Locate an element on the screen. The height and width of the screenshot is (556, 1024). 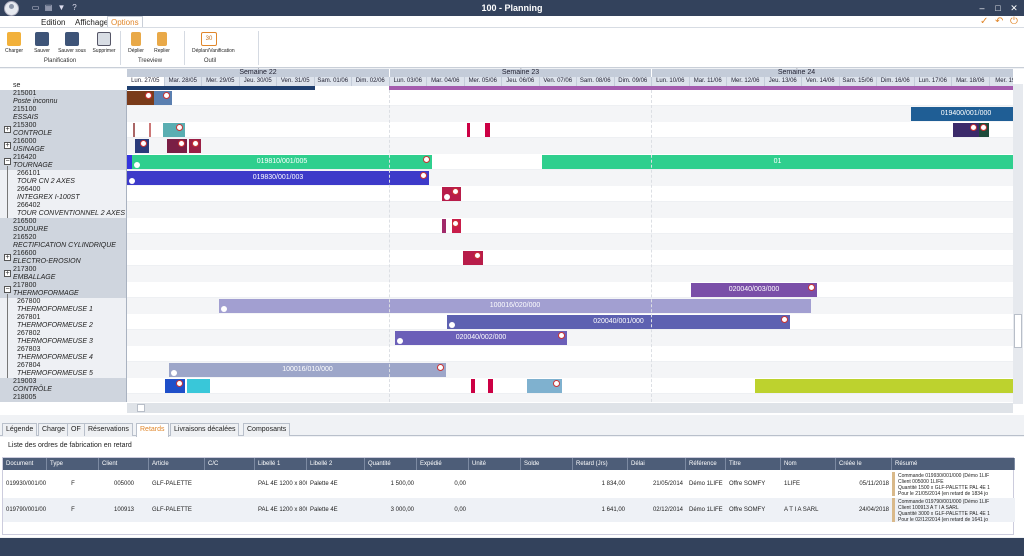
resource-label: 219003 CONTRÔLE is located at coordinates (63, 386).